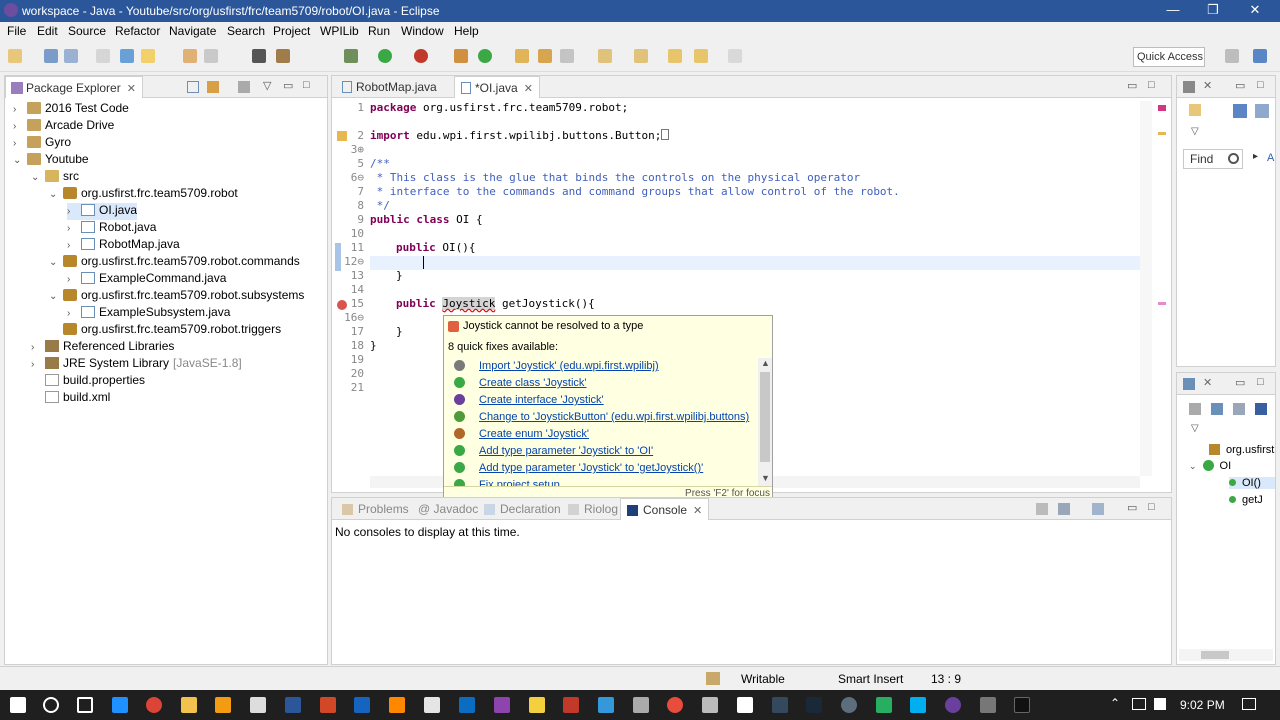 The image size is (1280, 720). I want to click on menu-window: Window, so click(422, 31).